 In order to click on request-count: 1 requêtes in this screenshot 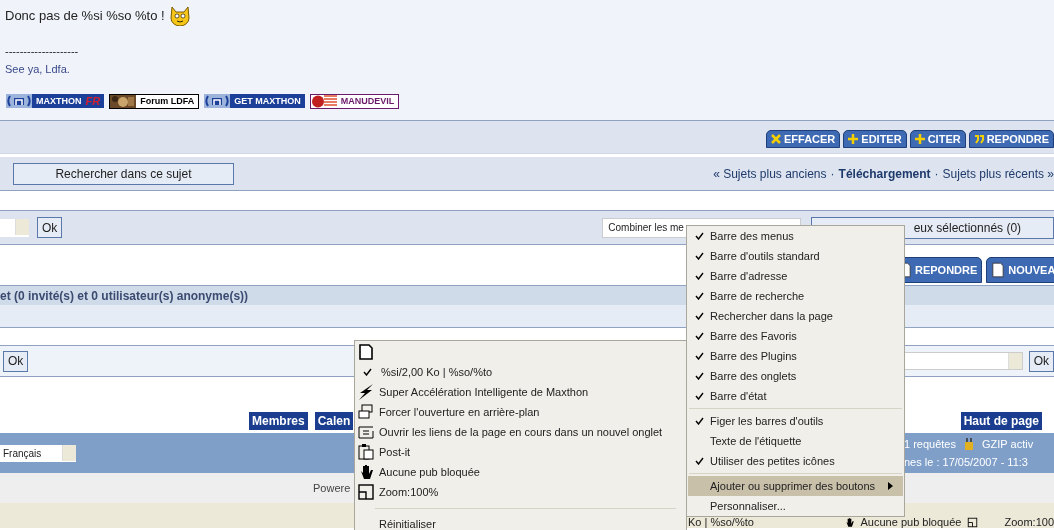, I will do `click(930, 444)`.